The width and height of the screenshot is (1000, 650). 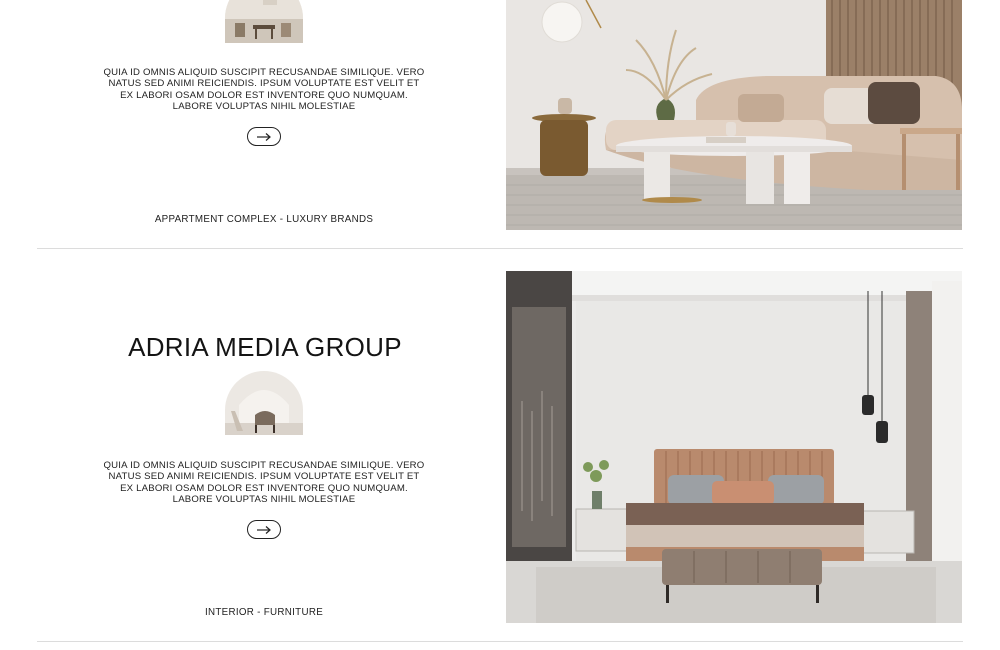 What do you see at coordinates (264, 612) in the screenshot?
I see `project-tags: INTERIOR - FURNITURE` at bounding box center [264, 612].